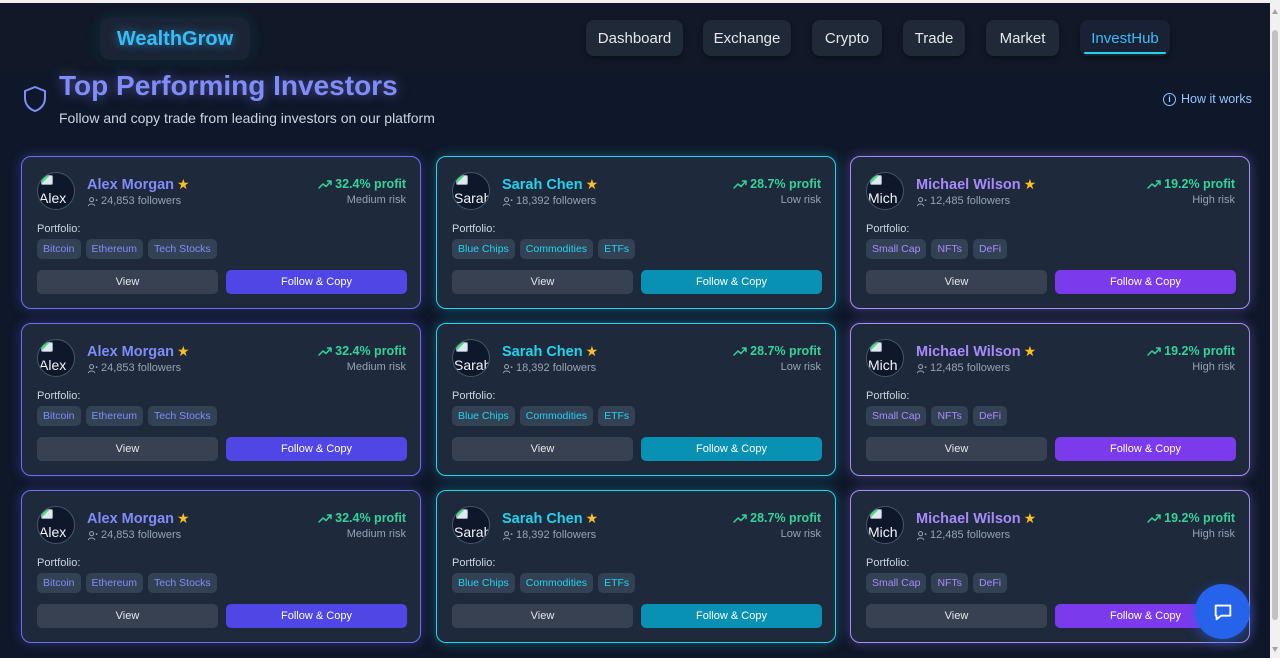  I want to click on nav-trade: Trade, so click(934, 38).